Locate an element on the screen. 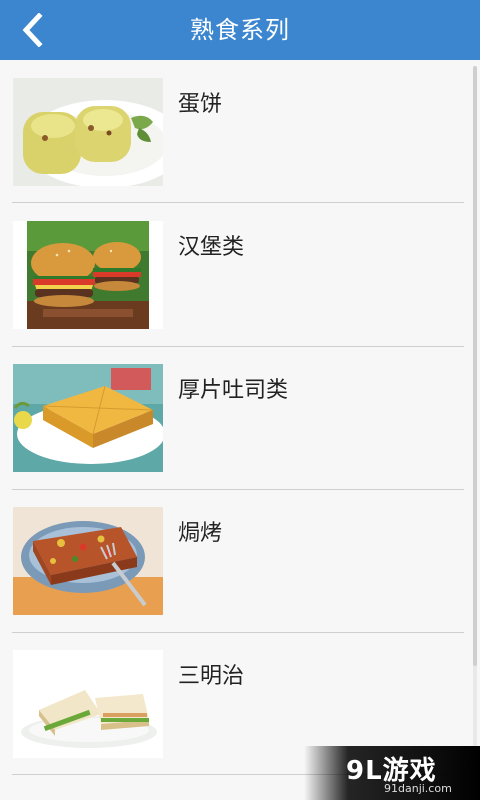 The image size is (480, 800). egg-pancake-image is located at coordinates (88, 132).